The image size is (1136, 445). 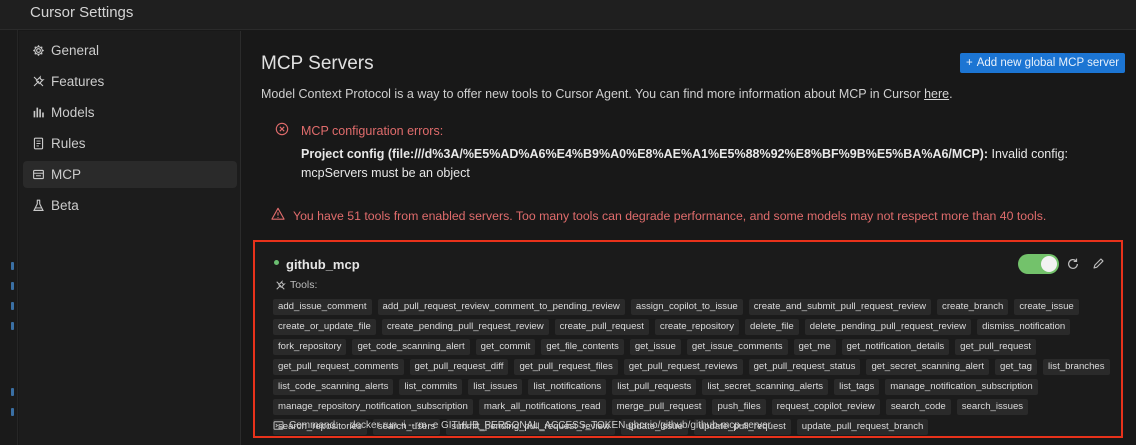 What do you see at coordinates (1043, 63) in the screenshot?
I see `add-global-mcp-server-button: + Add new global MCP server` at bounding box center [1043, 63].